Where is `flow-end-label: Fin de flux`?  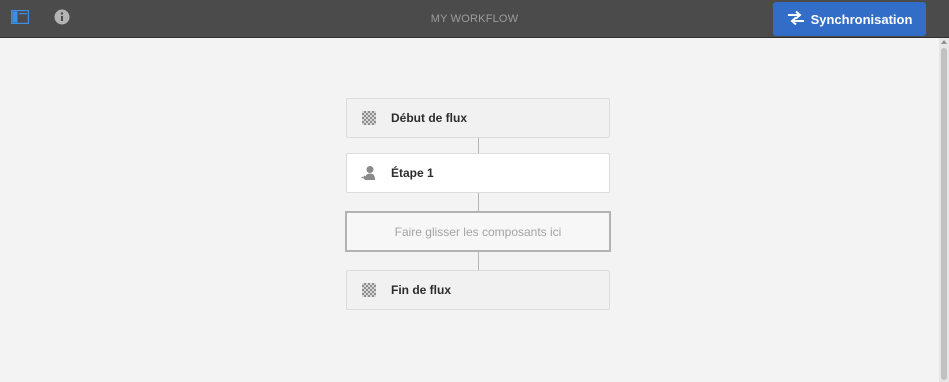
flow-end-label: Fin de flux is located at coordinates (421, 290).